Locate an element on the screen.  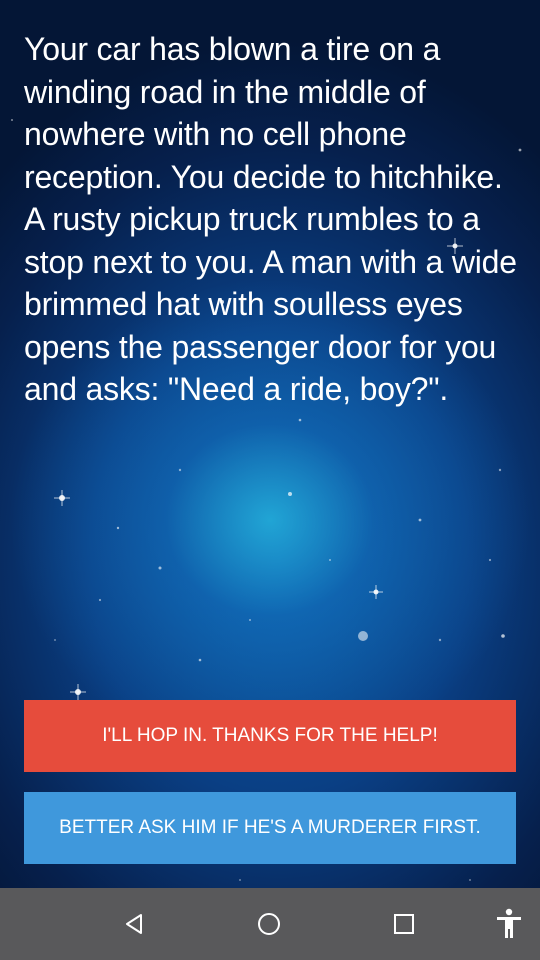
home-icon is located at coordinates (269, 924).